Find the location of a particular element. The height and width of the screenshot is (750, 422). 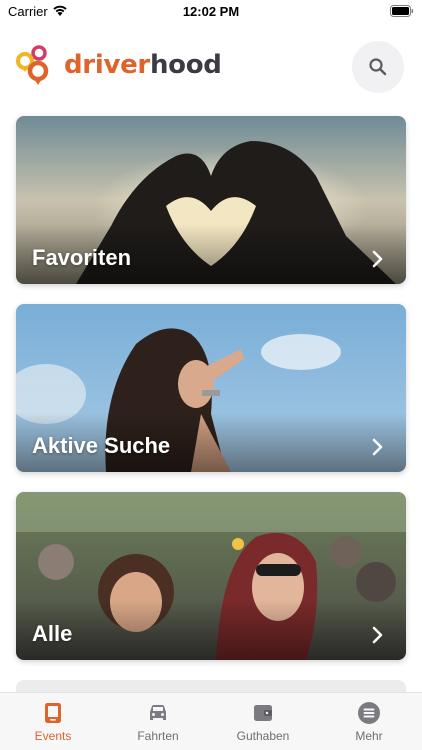

brand-wordmark: driverhood is located at coordinates (143, 65).